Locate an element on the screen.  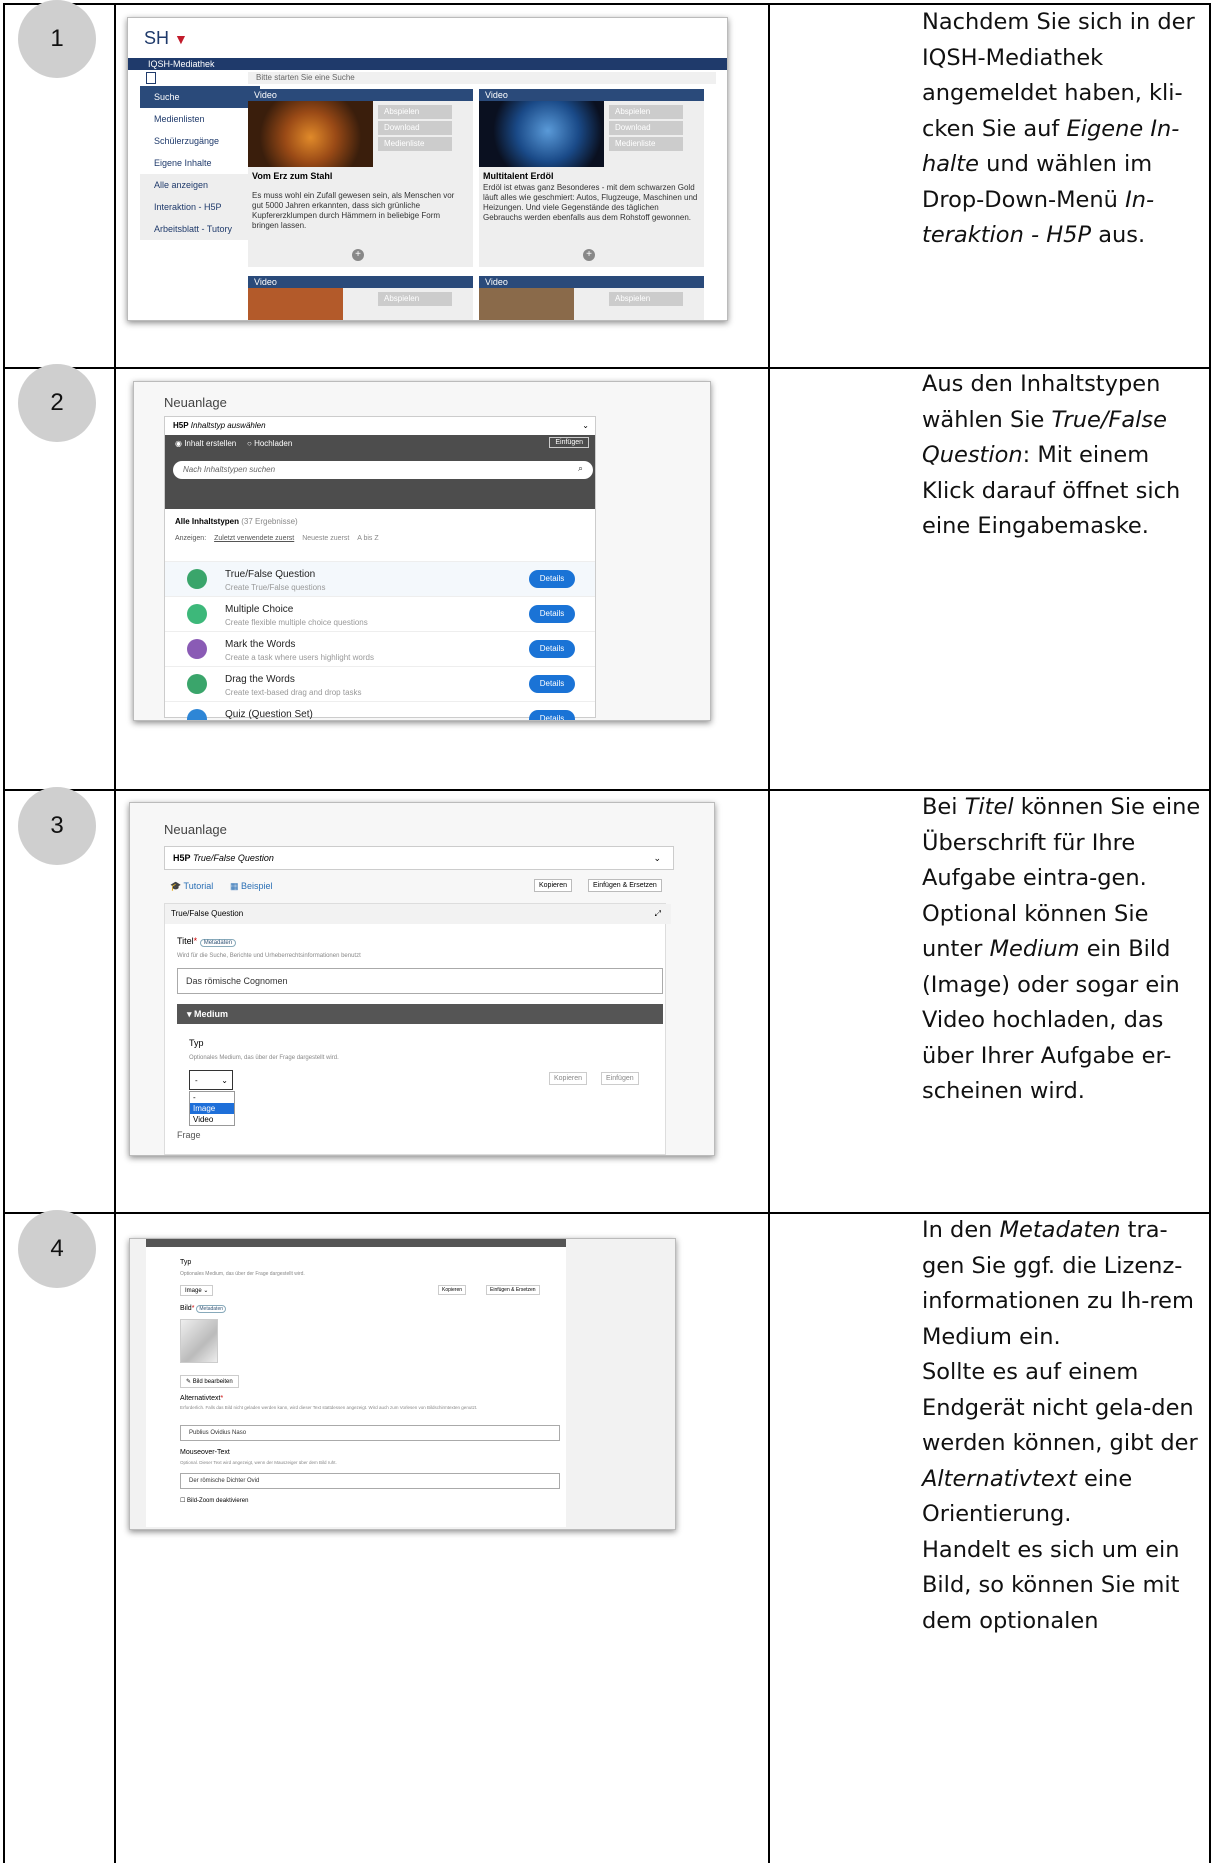
sidebar-item-eigene-inhalte: Eigene Inhalte is located at coordinates (200, 163).